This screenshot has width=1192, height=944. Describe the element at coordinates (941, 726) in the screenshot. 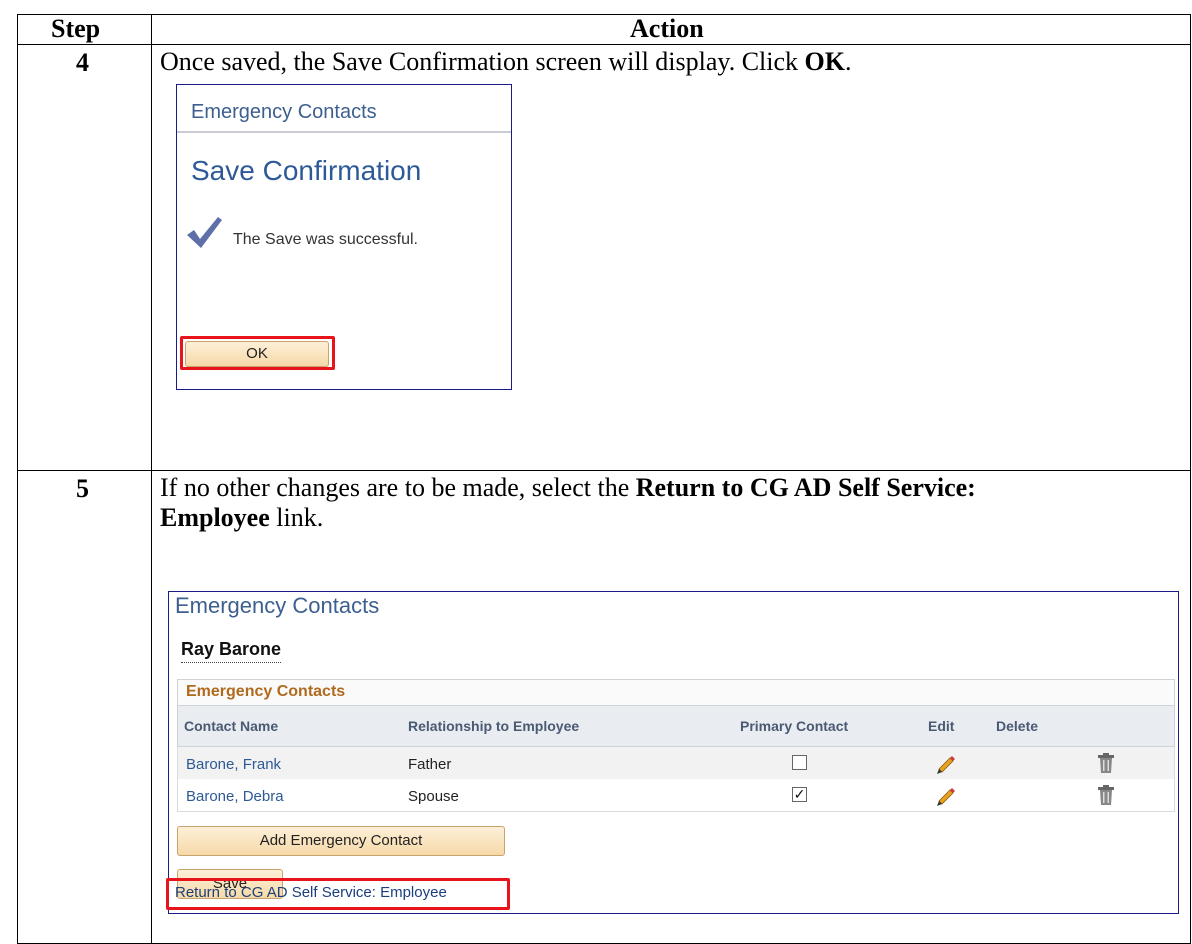

I see `column-header-edit: Edit` at that location.